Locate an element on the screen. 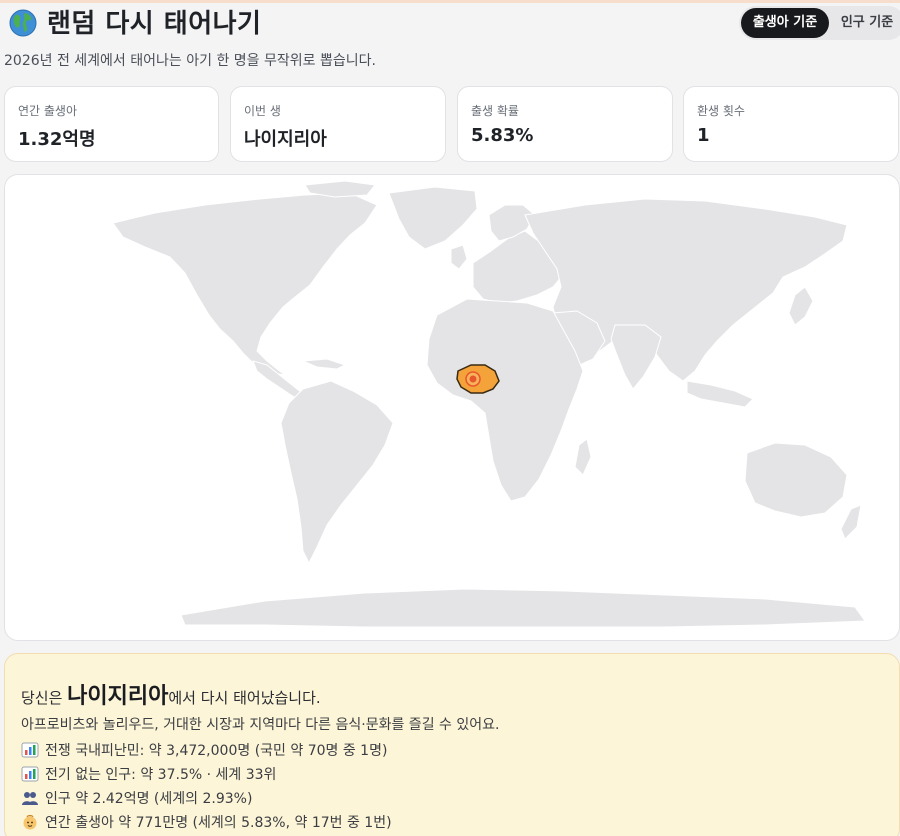 The width and height of the screenshot is (900, 836). southeast-asia is located at coordinates (720, 394).